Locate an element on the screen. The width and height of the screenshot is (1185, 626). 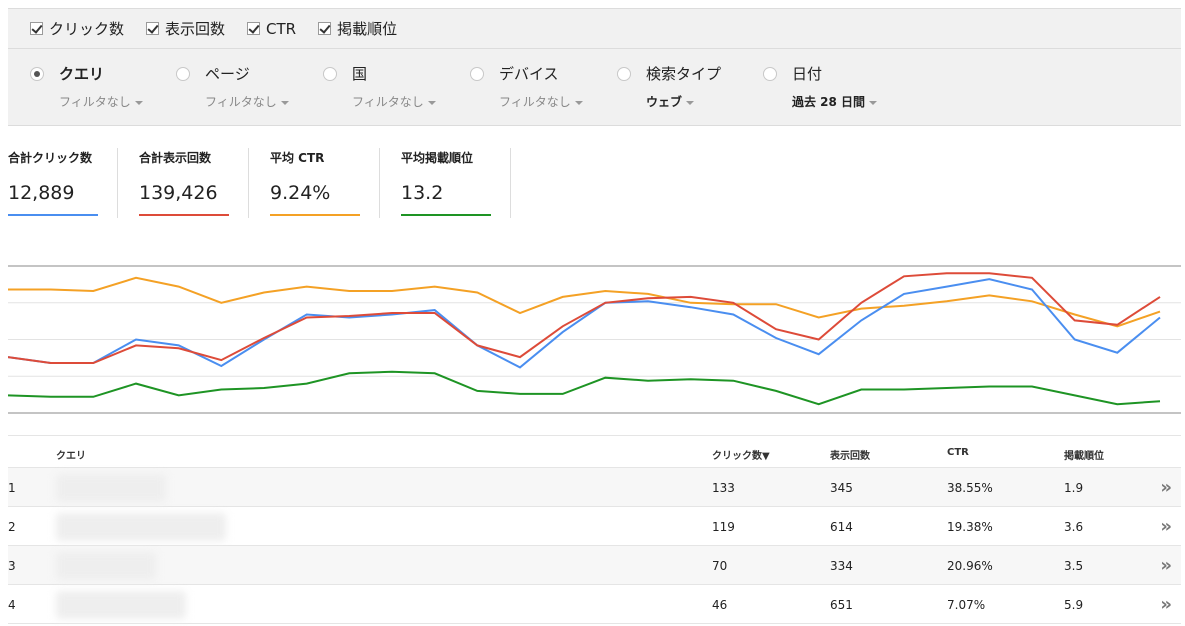
group-date: 日付 過去 28 日間 is located at coordinates (820, 86).